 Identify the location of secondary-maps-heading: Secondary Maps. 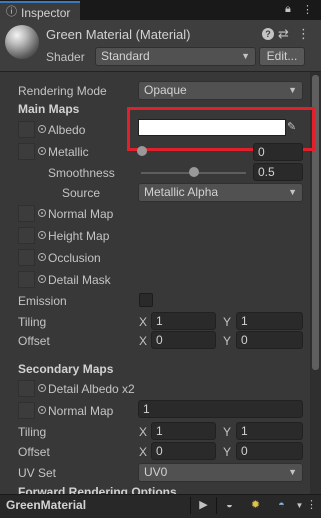
(66, 369).